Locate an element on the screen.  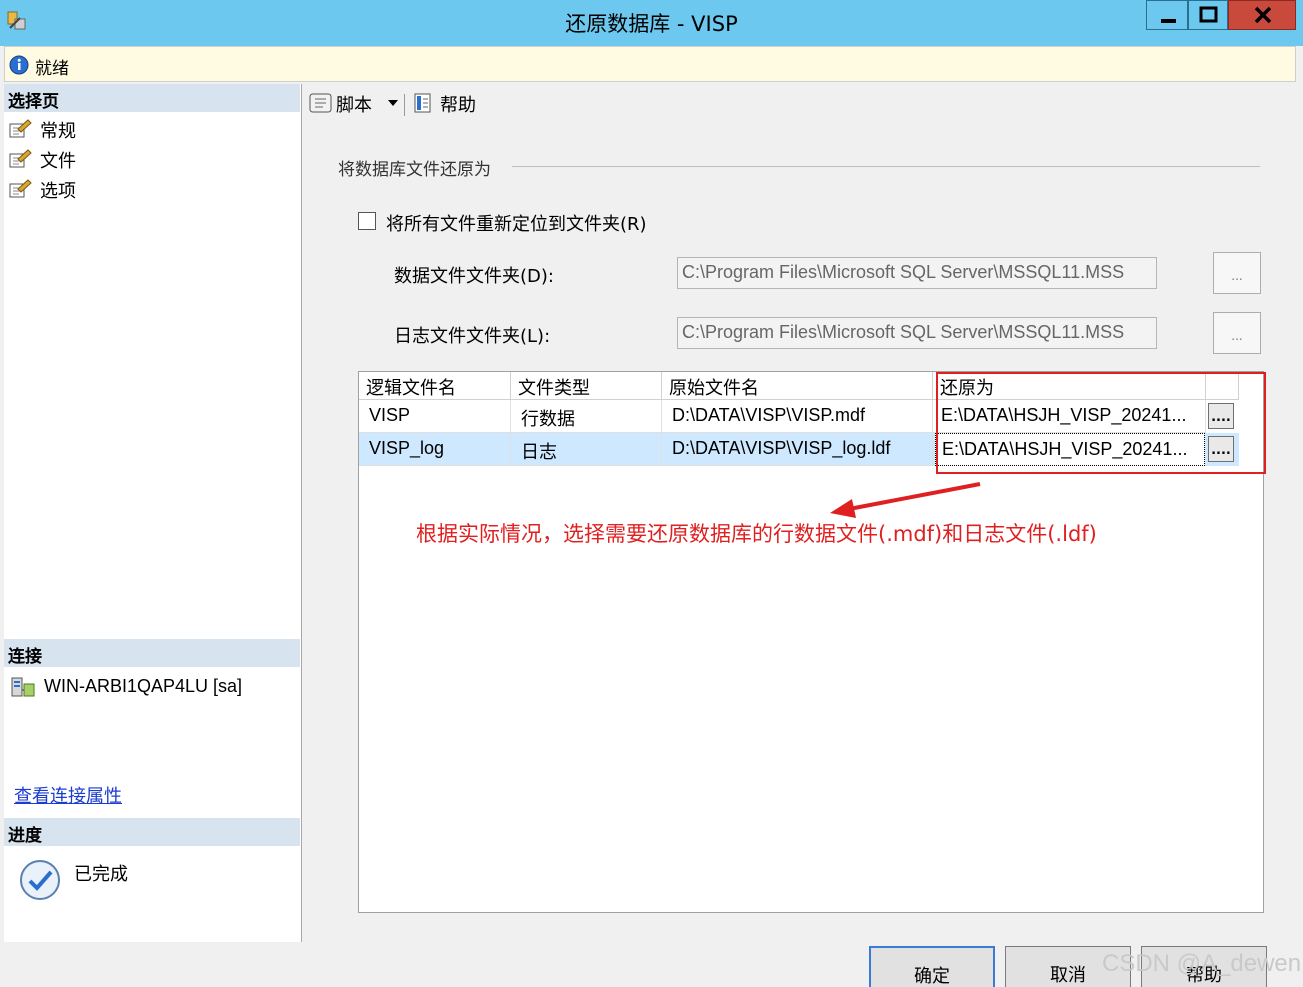
group-title: 将数据库文件还原为 is located at coordinates (414, 170).